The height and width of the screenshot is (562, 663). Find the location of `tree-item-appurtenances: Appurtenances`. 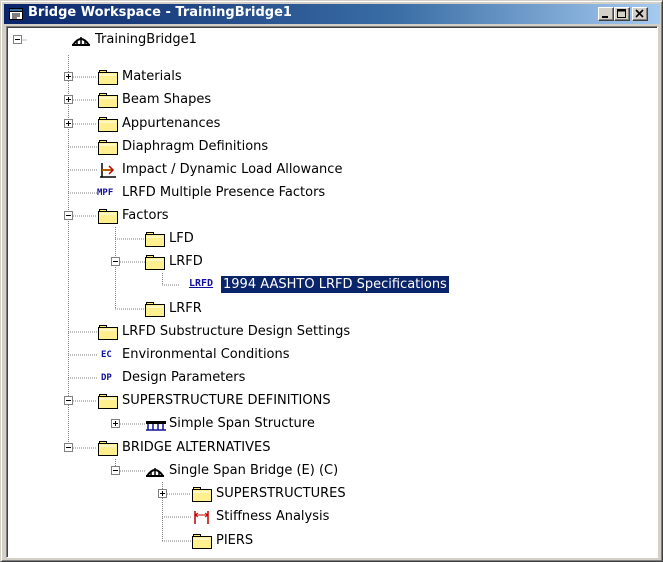

tree-item-appurtenances: Appurtenances is located at coordinates (171, 123).